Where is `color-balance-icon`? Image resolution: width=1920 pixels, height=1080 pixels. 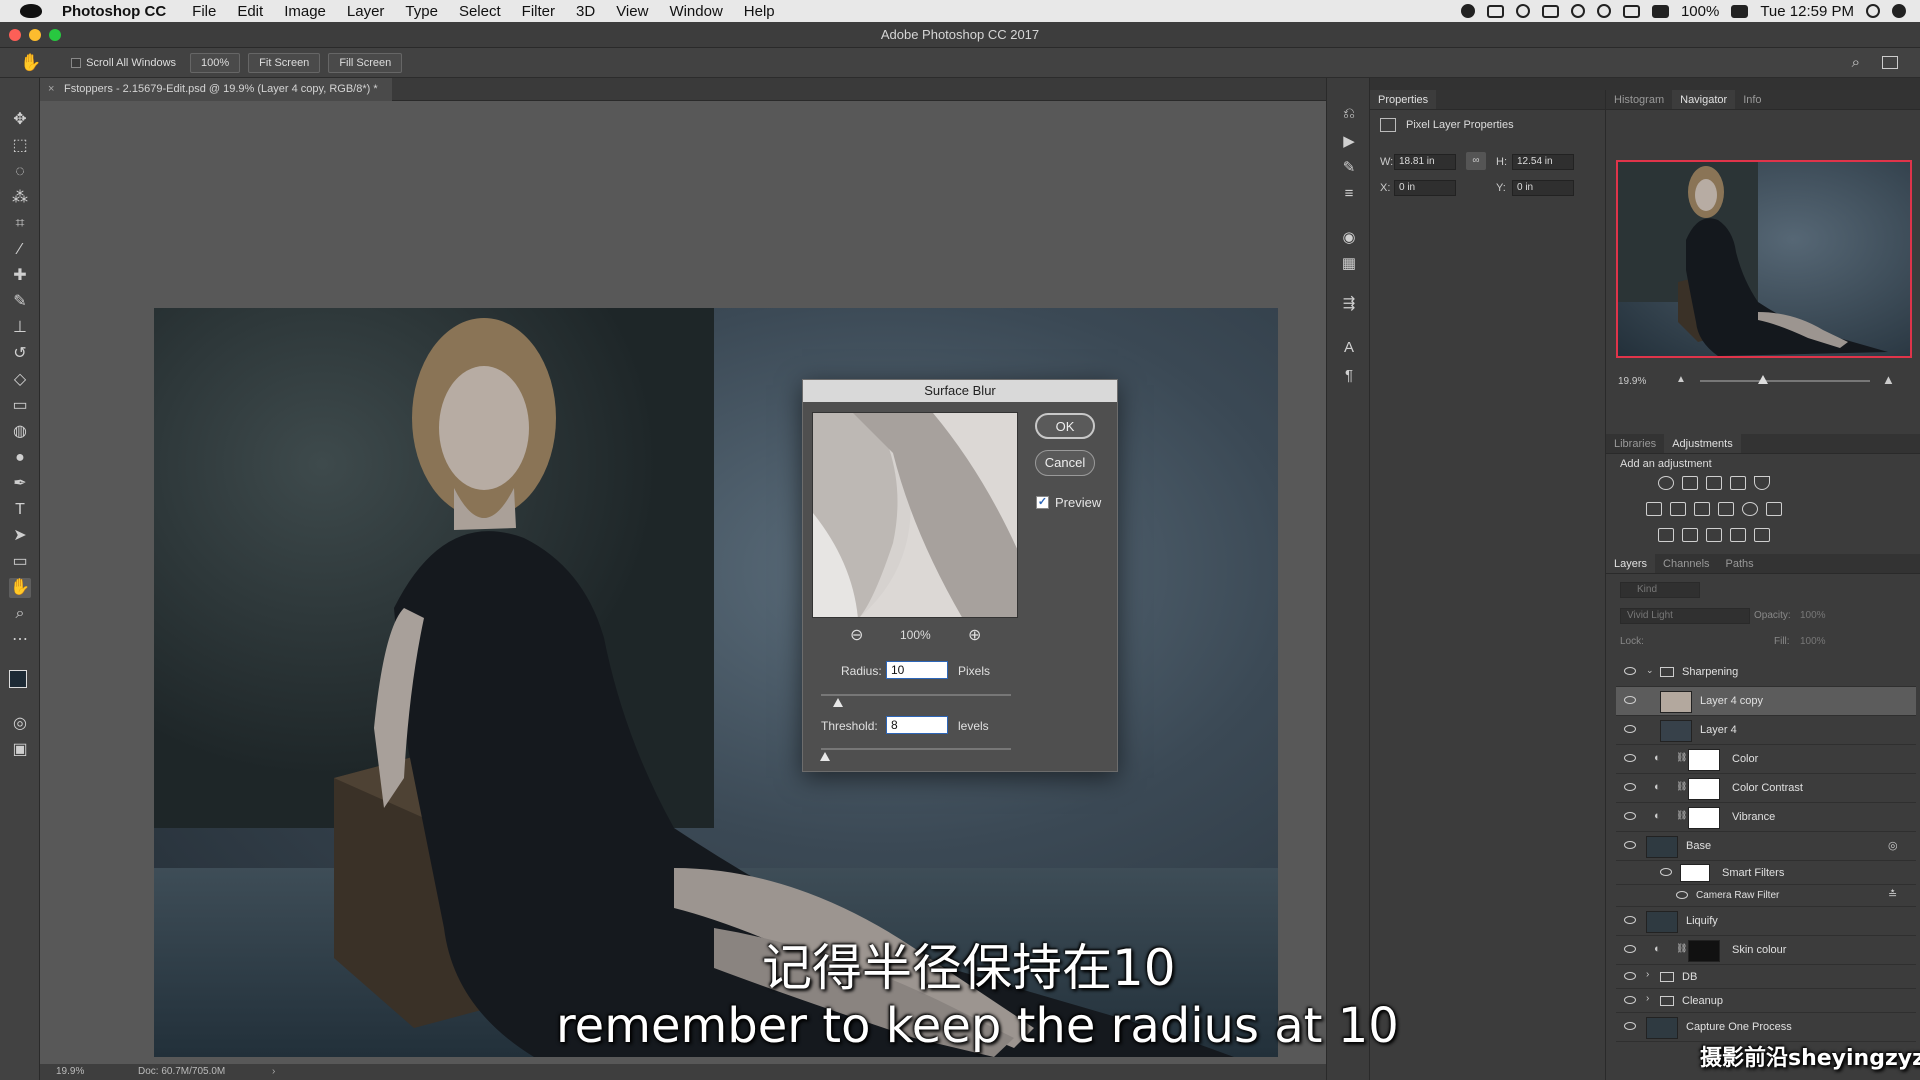
color-balance-icon is located at coordinates (1678, 509).